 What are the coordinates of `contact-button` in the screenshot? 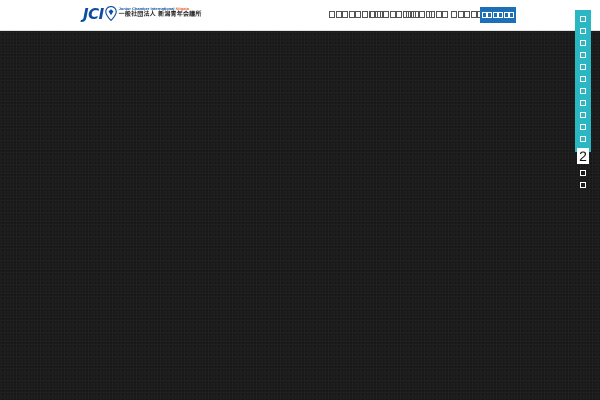 It's located at (498, 15).